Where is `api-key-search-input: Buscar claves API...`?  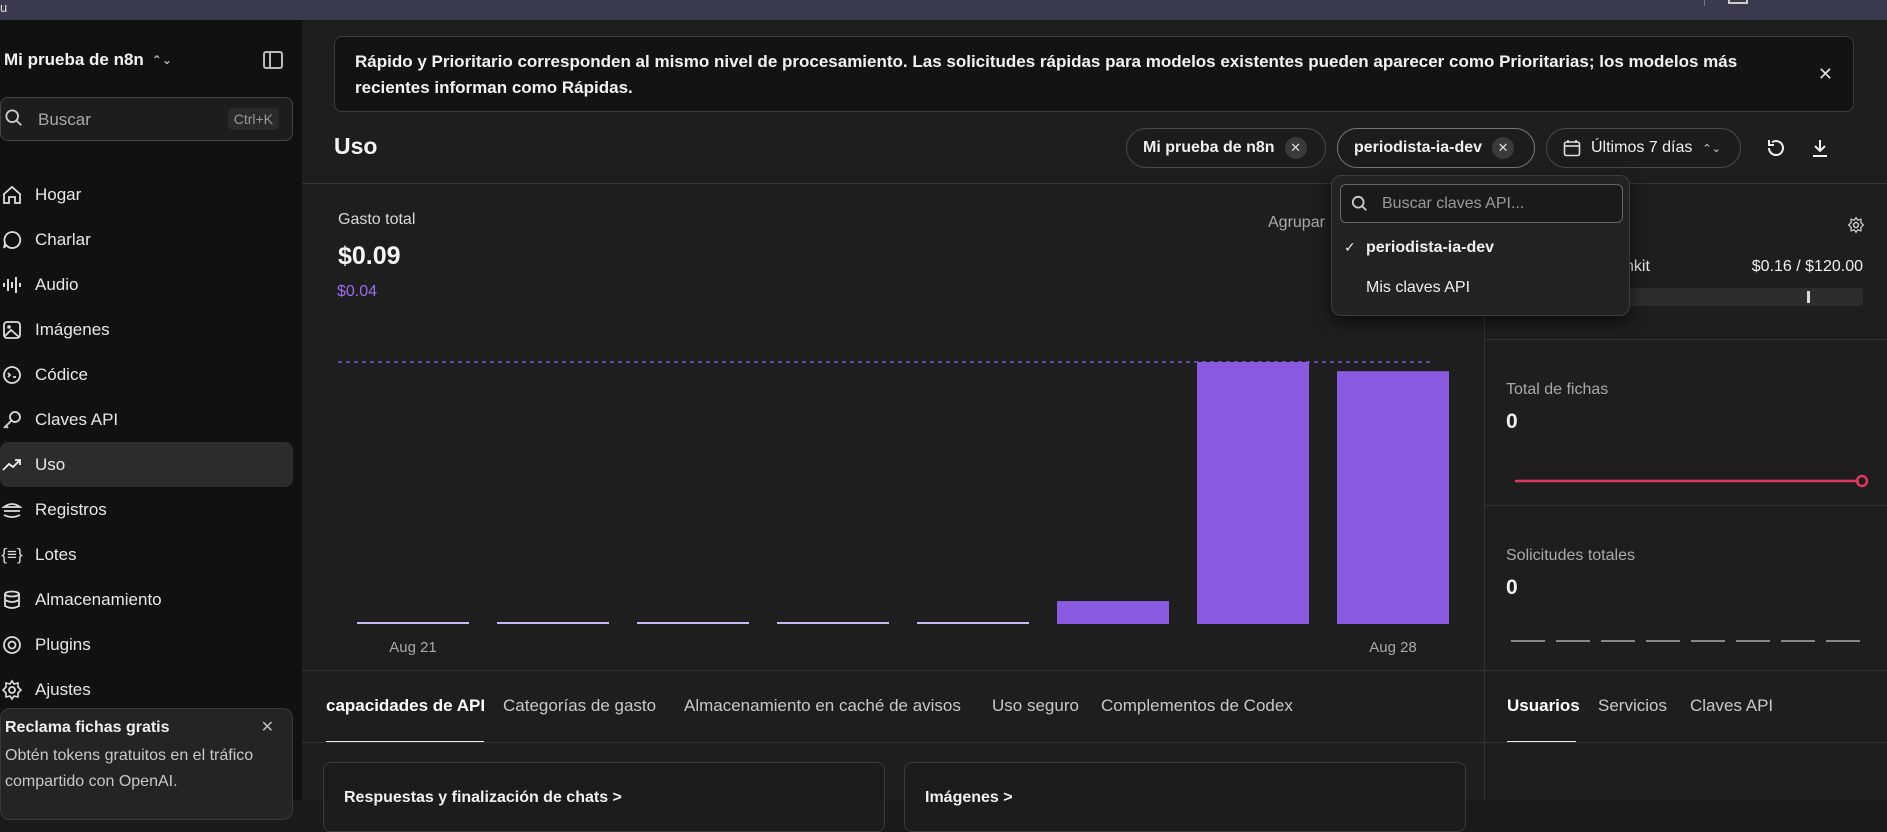
api-key-search-input: Buscar claves API... is located at coordinates (1481, 203).